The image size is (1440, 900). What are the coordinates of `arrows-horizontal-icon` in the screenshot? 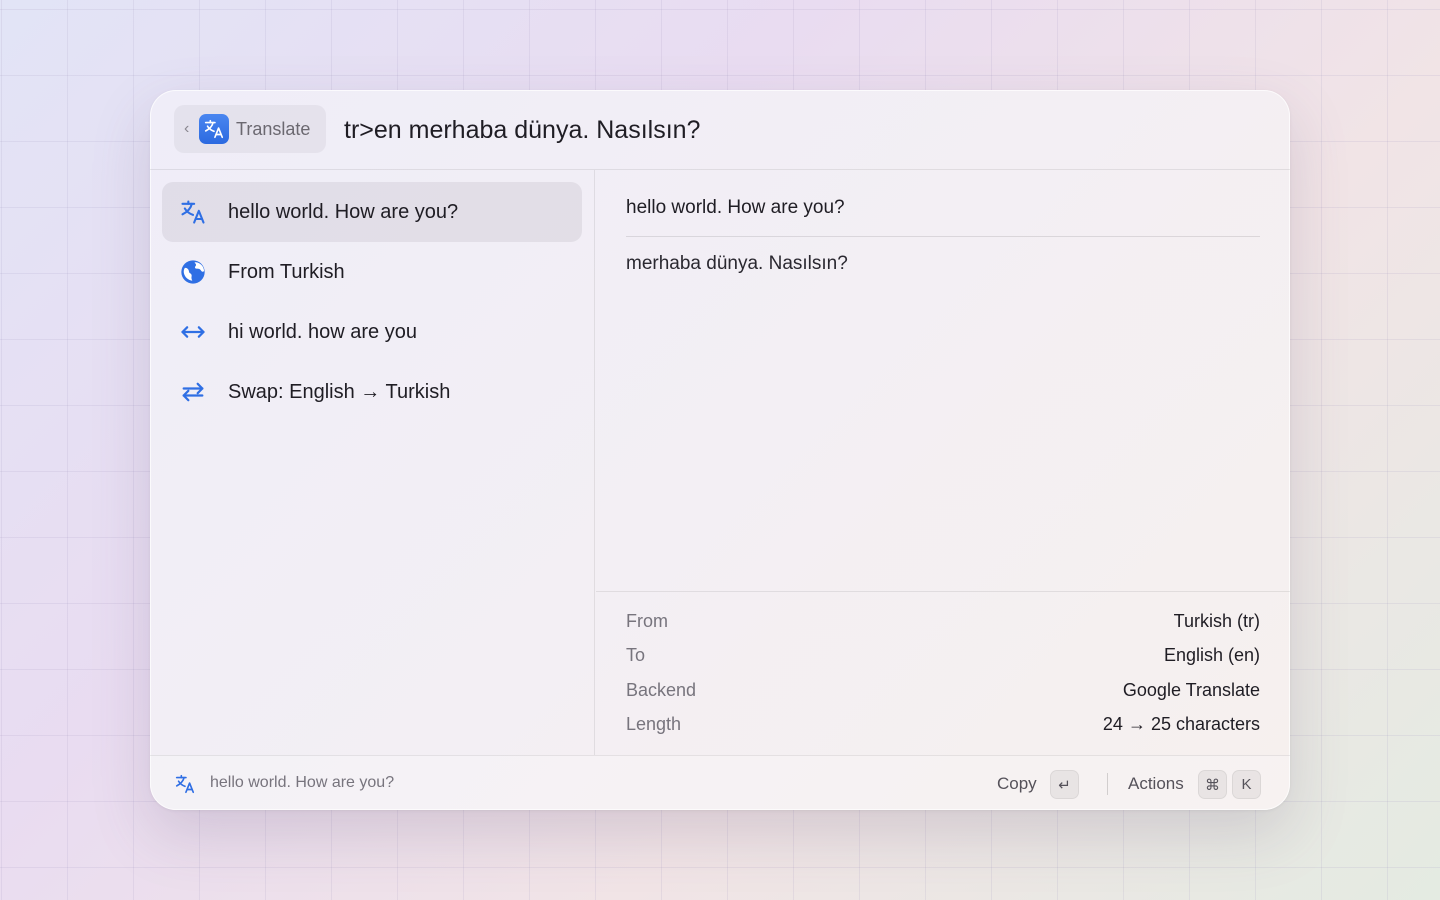 It's located at (193, 332).